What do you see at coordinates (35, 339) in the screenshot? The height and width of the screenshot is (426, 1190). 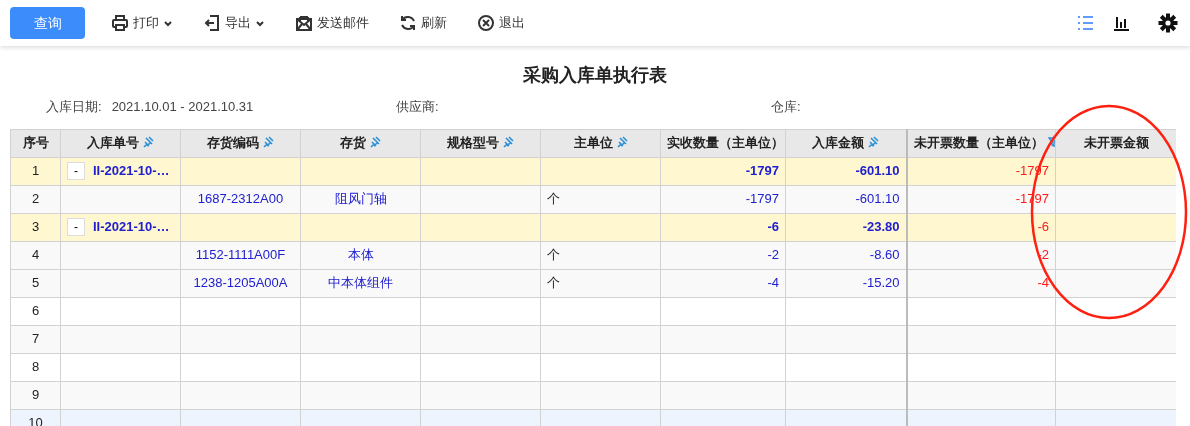 I see `row-number: 7` at bounding box center [35, 339].